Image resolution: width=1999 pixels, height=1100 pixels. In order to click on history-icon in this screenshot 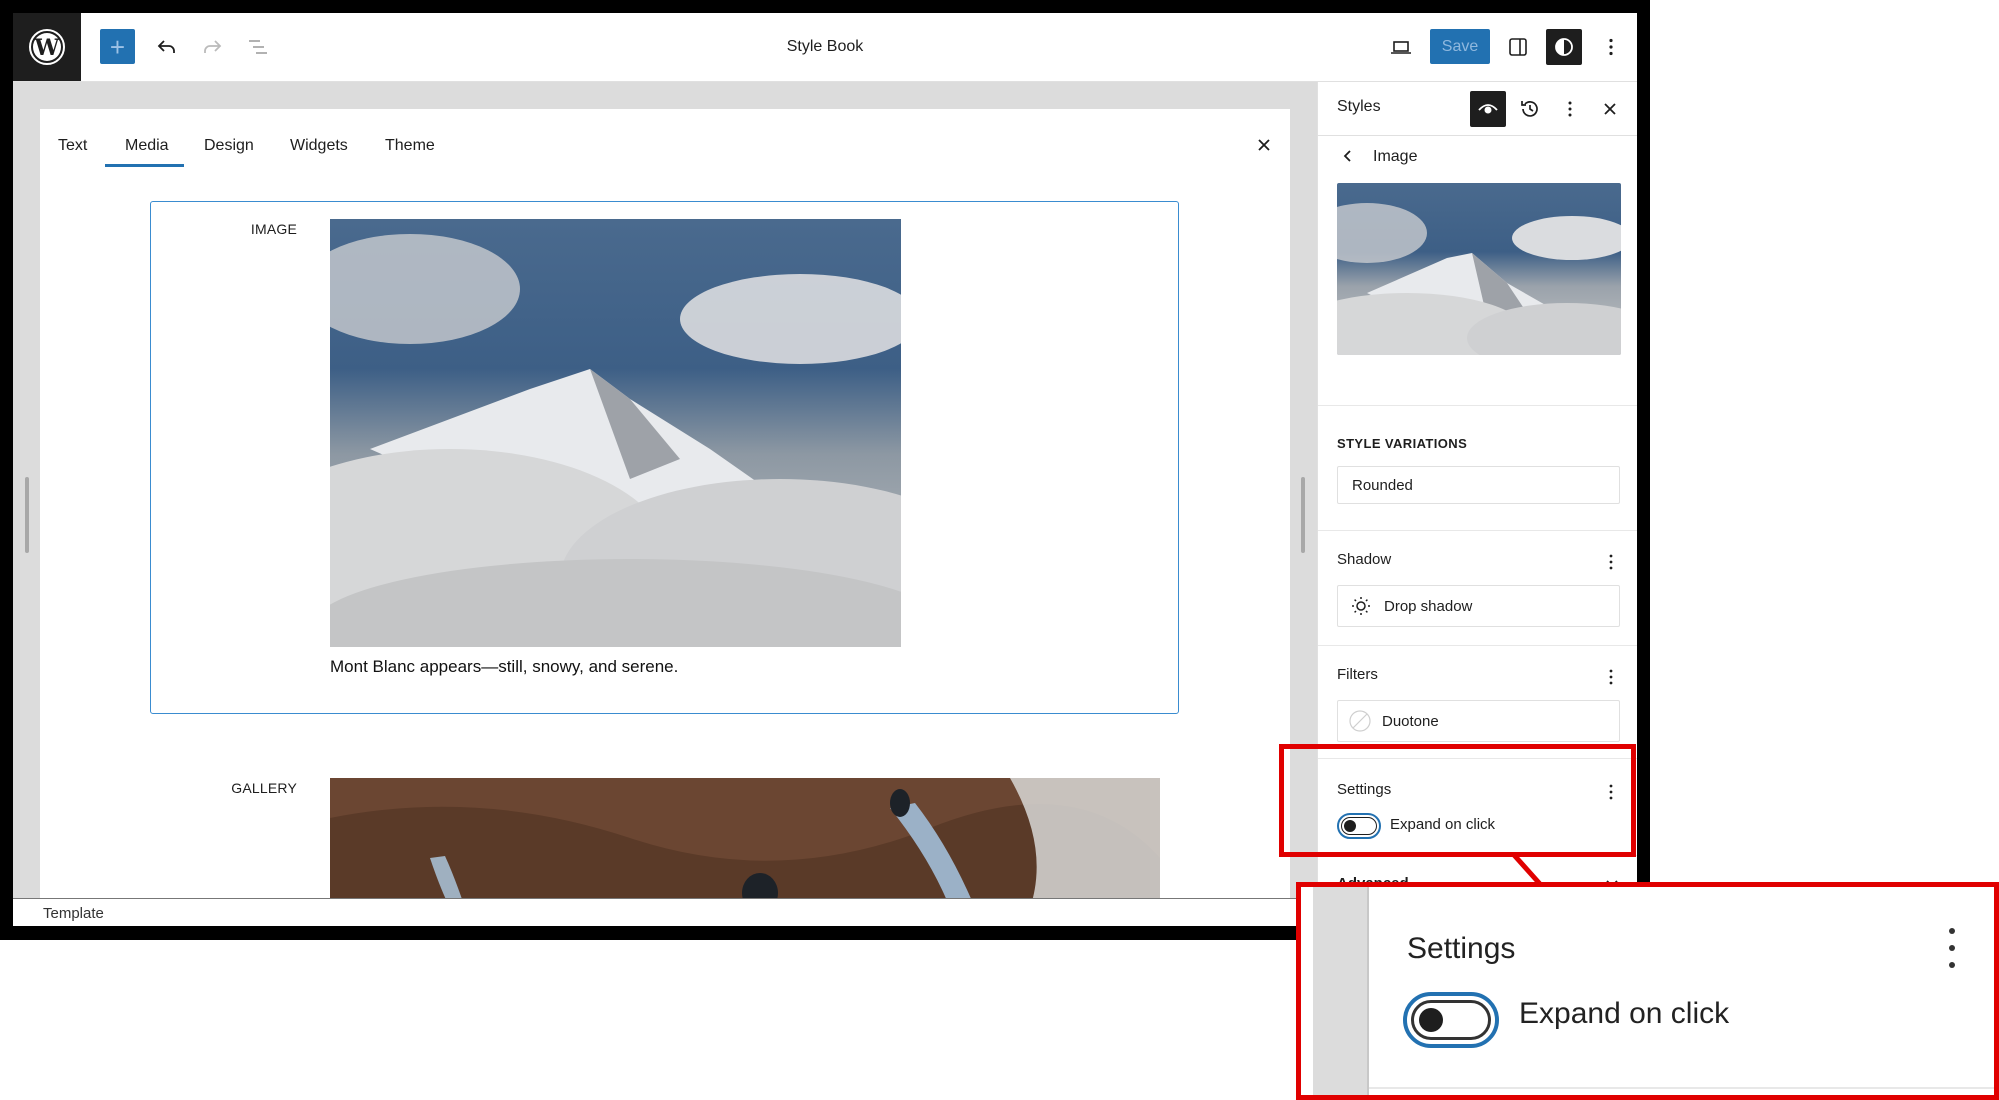, I will do `click(1529, 109)`.